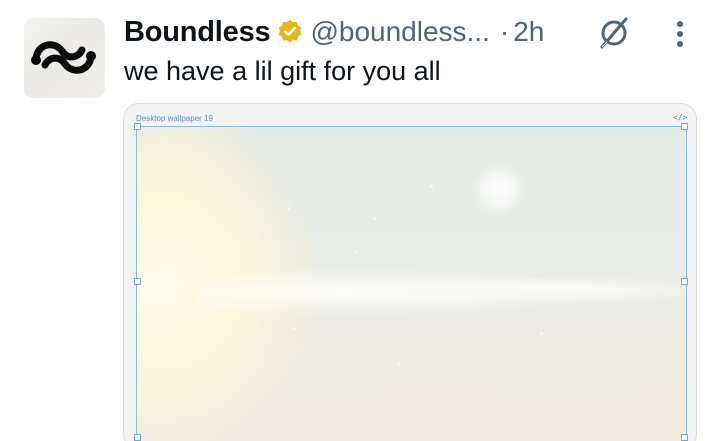 The height and width of the screenshot is (441, 720). Describe the element at coordinates (614, 33) in the screenshot. I see `grok-icon` at that location.